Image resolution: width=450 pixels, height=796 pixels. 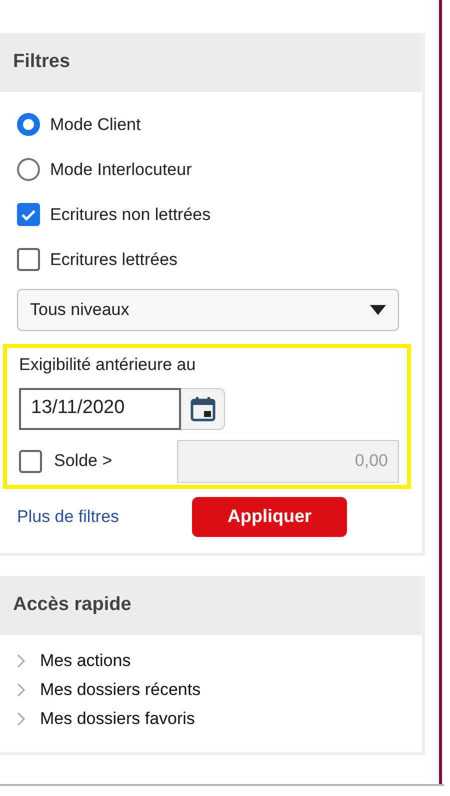 I want to click on radio-label: Mode Client, so click(x=95, y=125).